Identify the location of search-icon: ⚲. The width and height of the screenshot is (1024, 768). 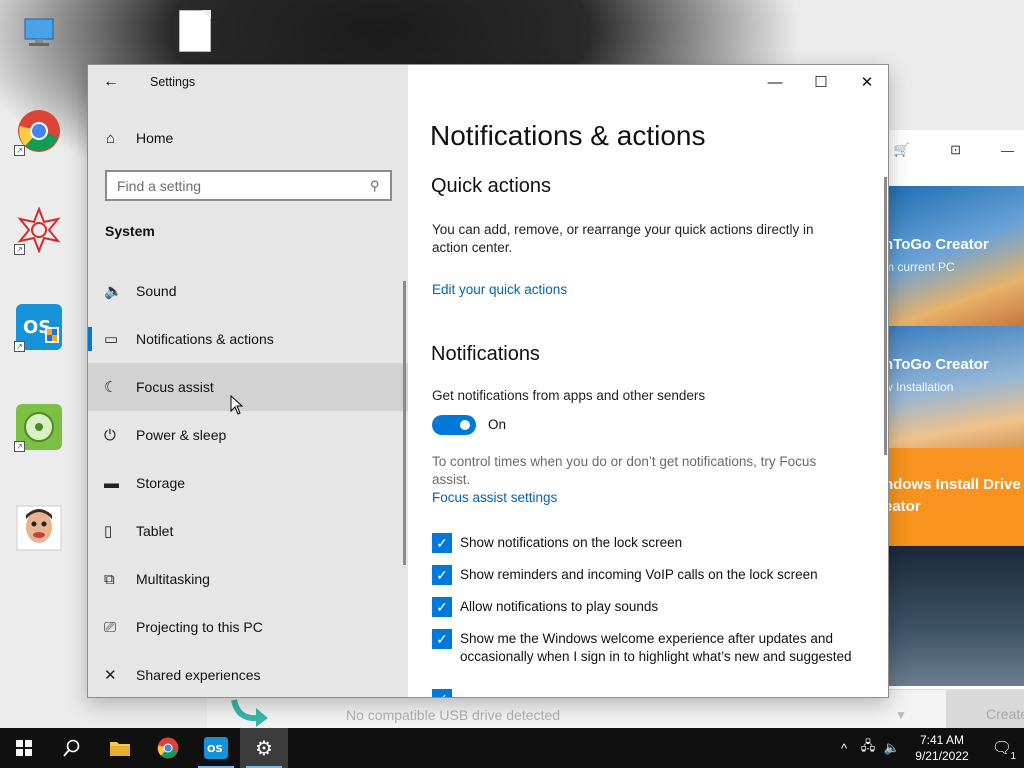
(375, 185).